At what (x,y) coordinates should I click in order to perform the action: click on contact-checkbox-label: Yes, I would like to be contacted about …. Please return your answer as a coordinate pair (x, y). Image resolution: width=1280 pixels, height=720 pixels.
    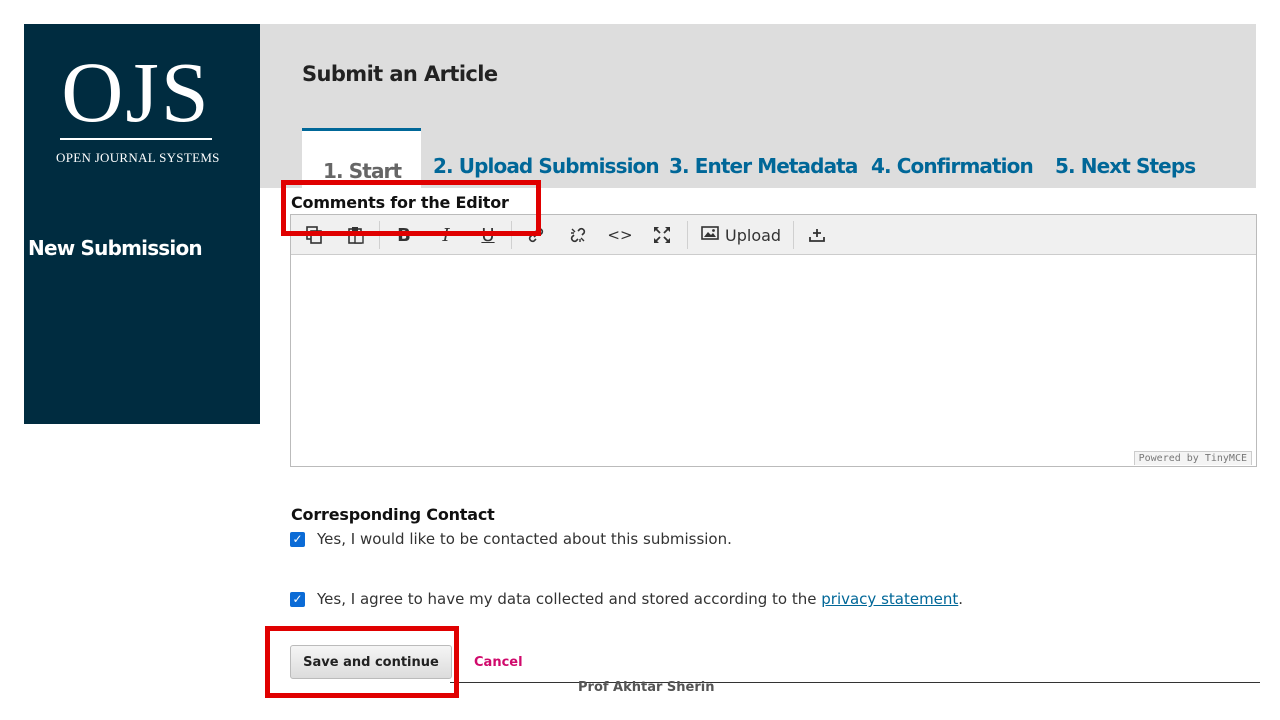
    Looking at the image, I should click on (524, 539).